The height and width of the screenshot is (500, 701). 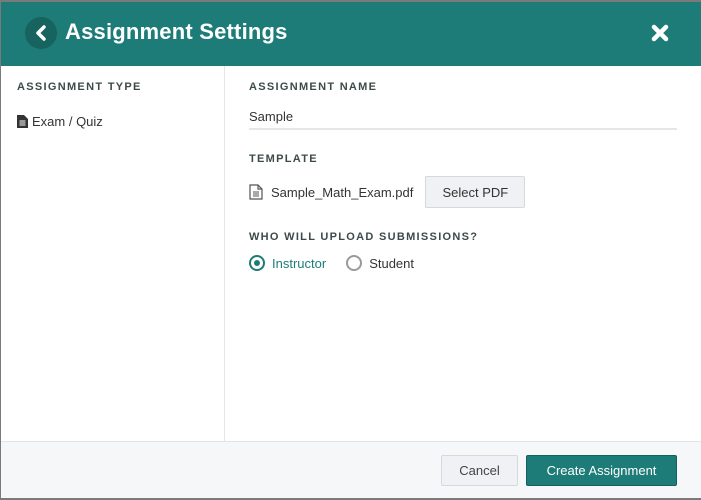 What do you see at coordinates (283, 159) in the screenshot?
I see `template-label: TEMPLATE` at bounding box center [283, 159].